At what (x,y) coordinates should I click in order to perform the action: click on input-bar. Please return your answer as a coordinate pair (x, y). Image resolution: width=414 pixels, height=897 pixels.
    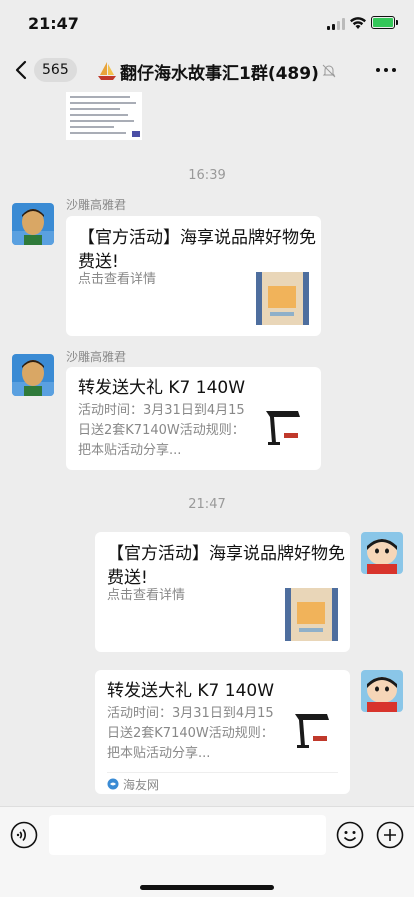
    Looking at the image, I should click on (207, 851).